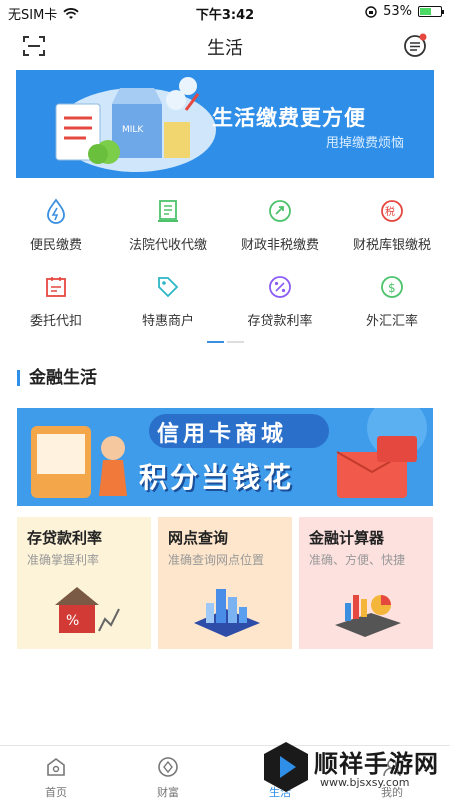 The image size is (450, 800). Describe the element at coordinates (222, 434) in the screenshot. I see `promo-headline: 信用卡商城` at that location.